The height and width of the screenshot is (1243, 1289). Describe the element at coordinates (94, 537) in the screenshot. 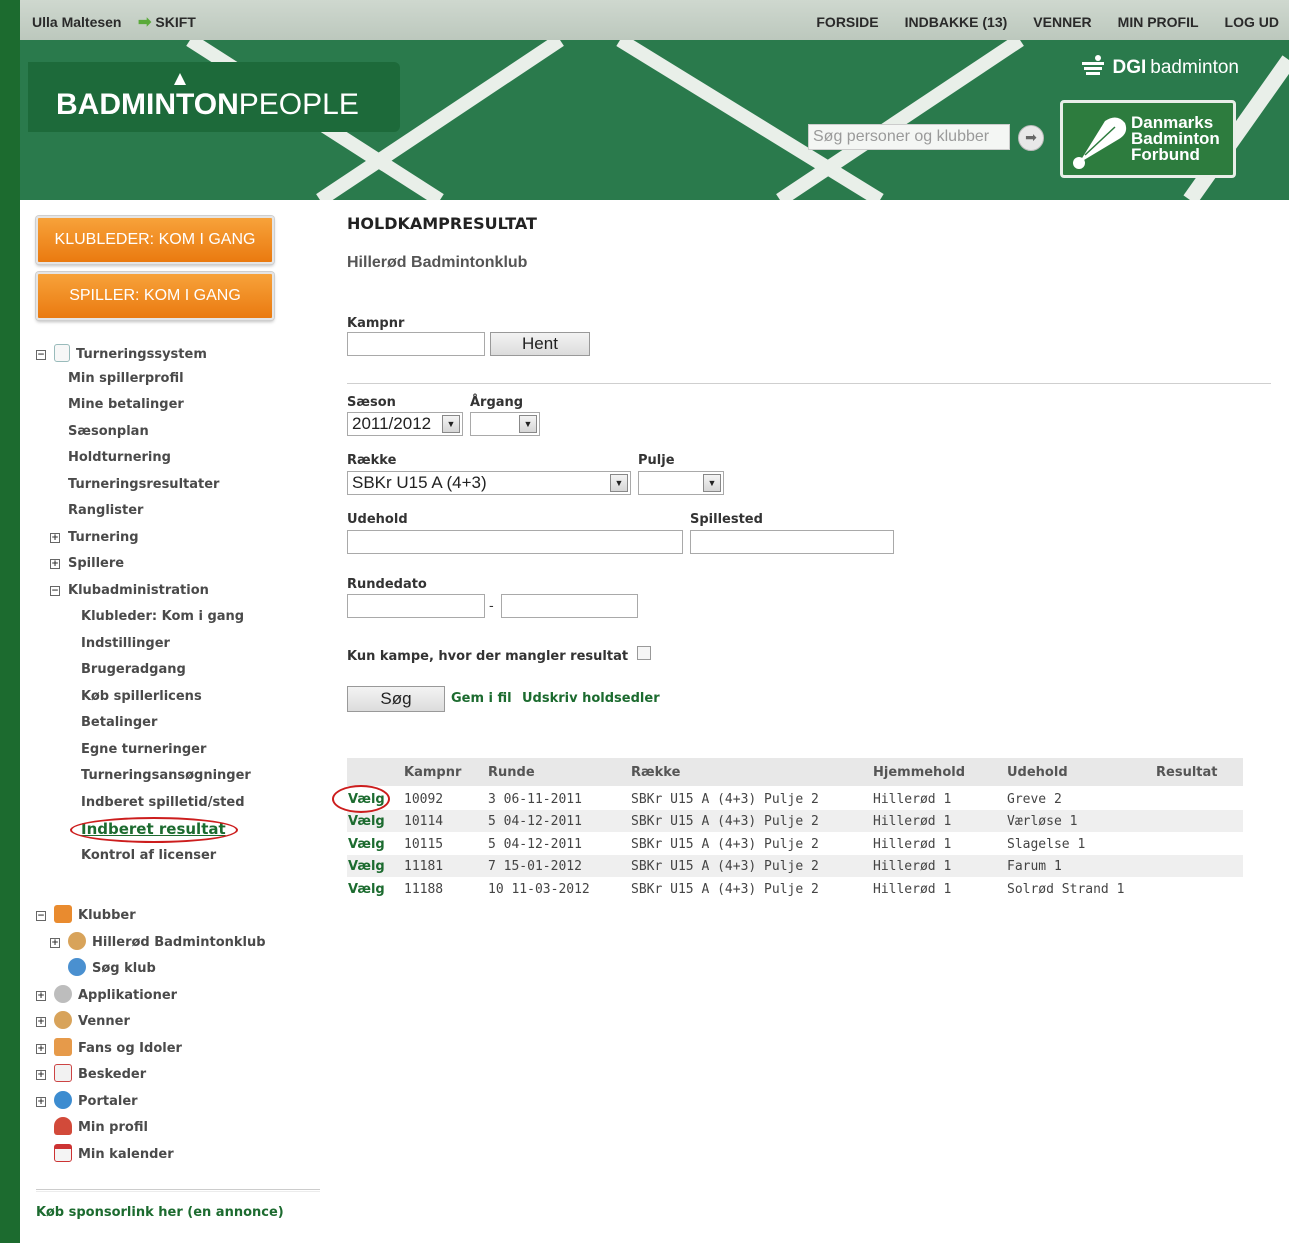

I see `tree-turnering: + Turnering` at that location.